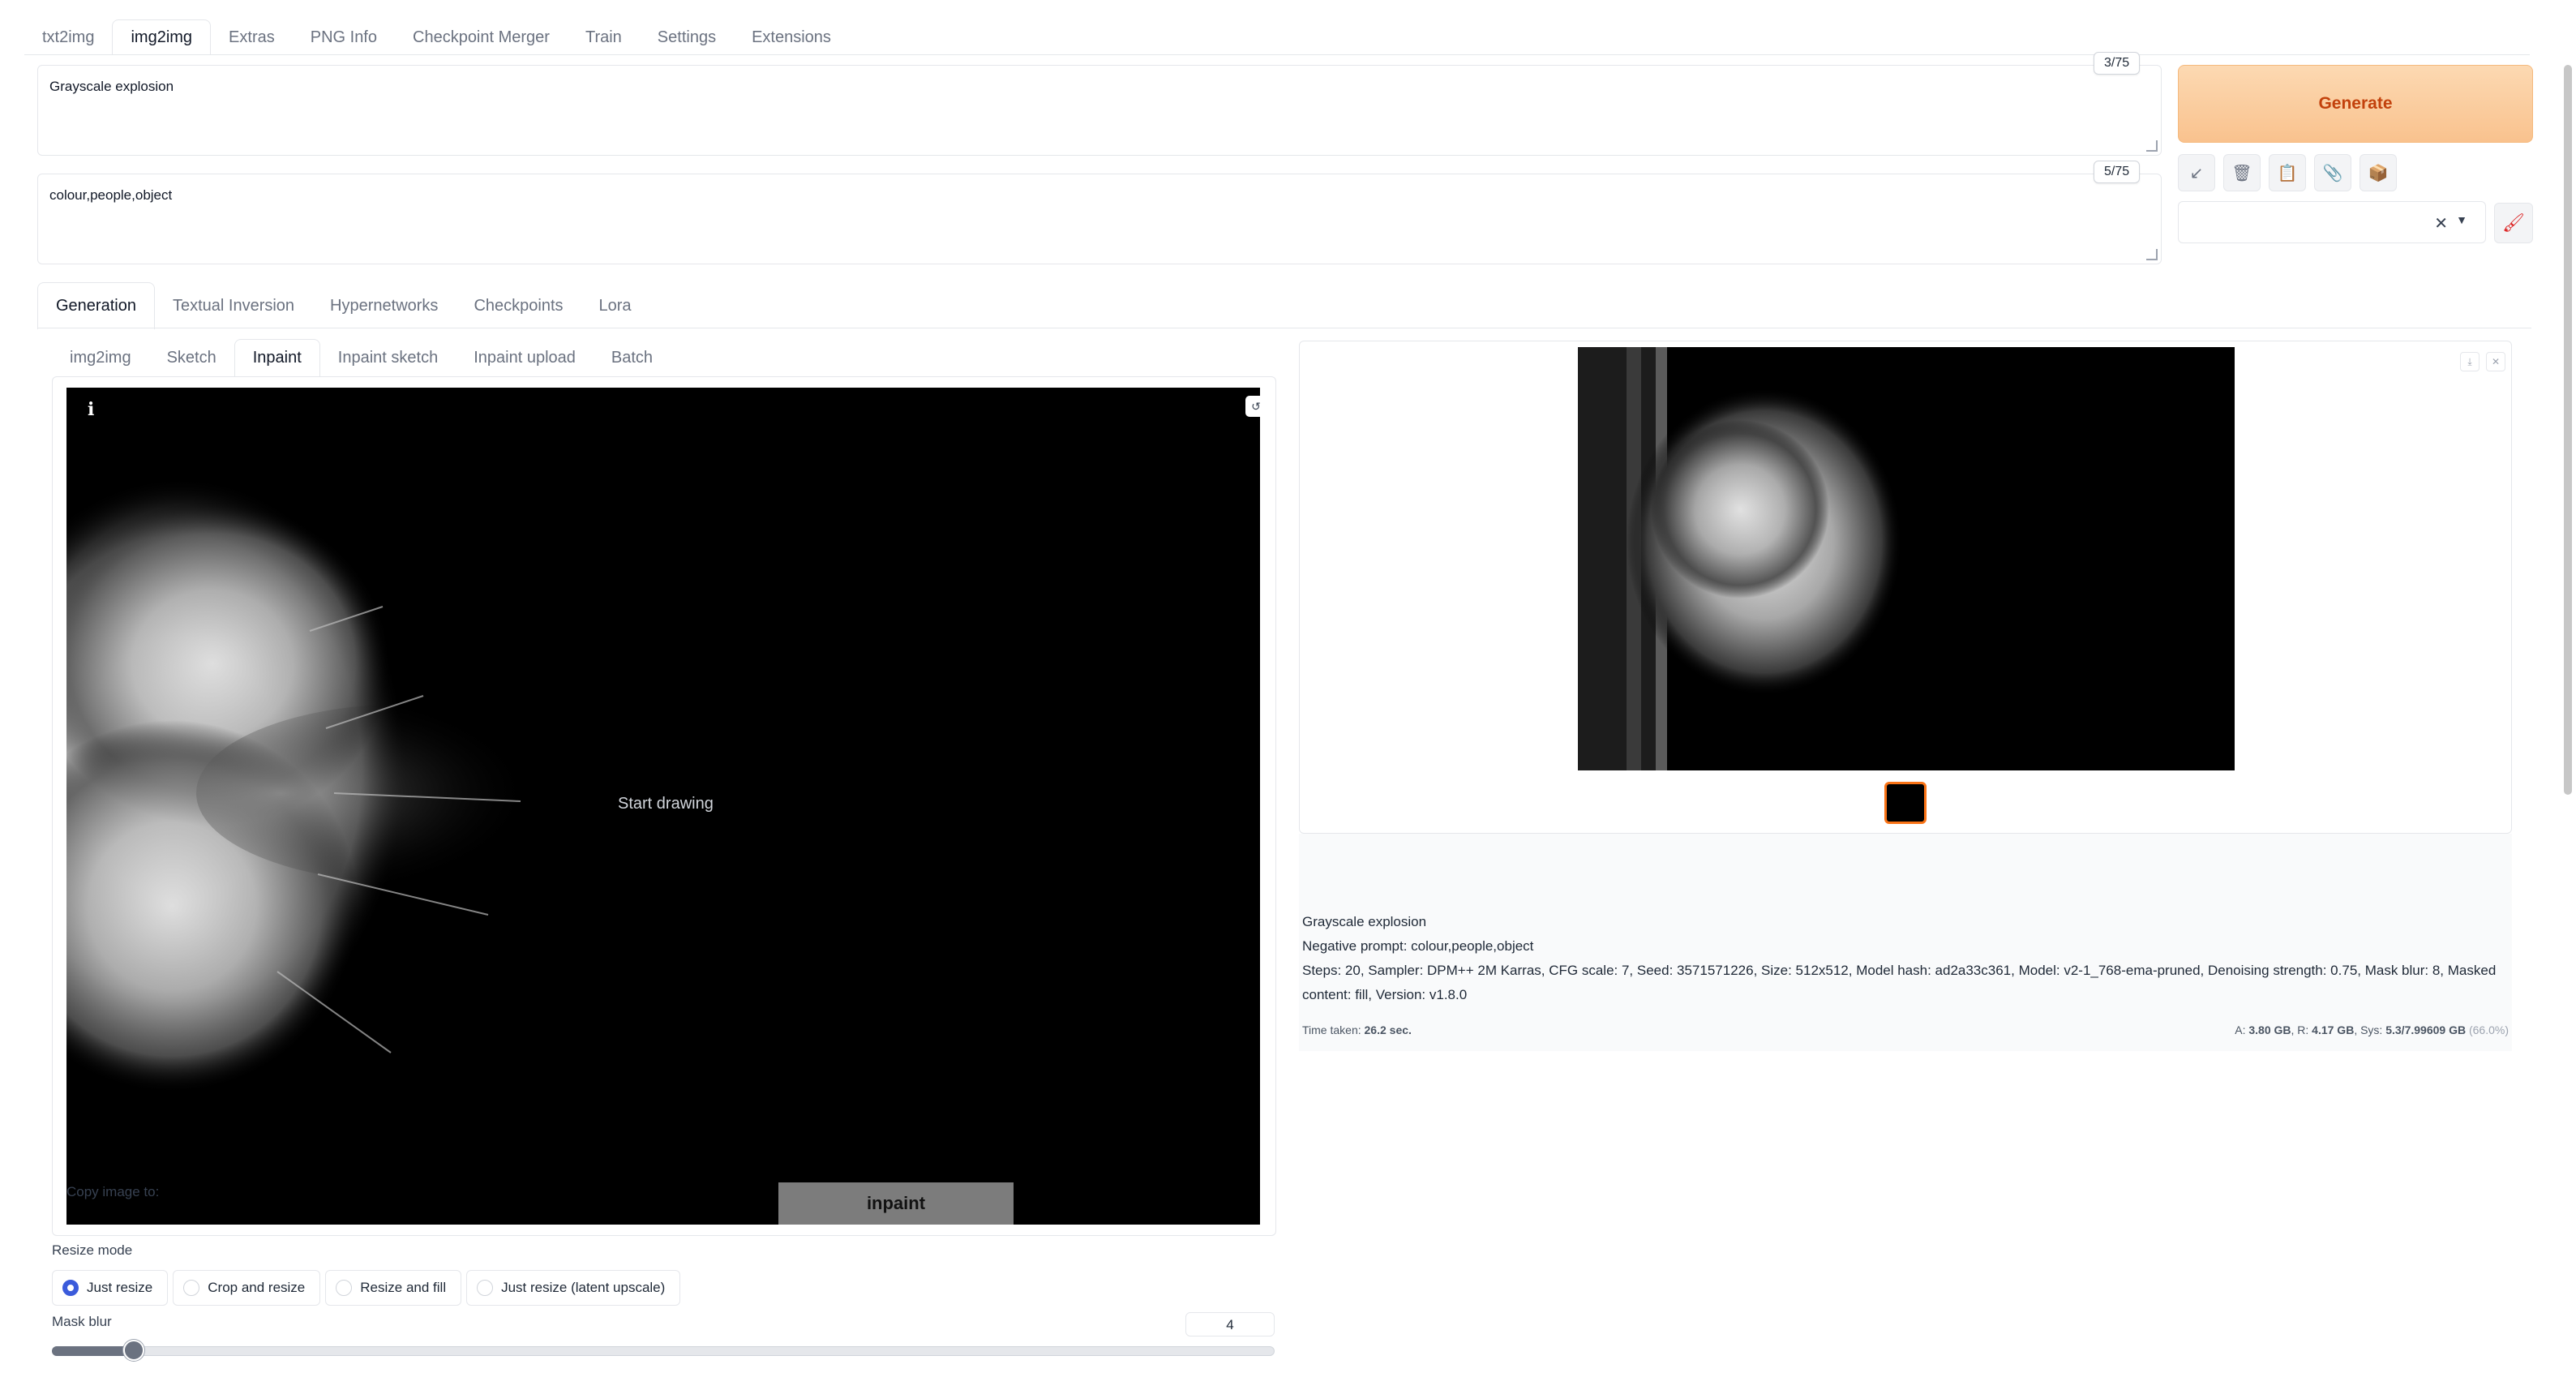 The width and height of the screenshot is (2576, 1373). What do you see at coordinates (2332, 222) in the screenshot?
I see `styles-dropdown: ✕ ▼` at bounding box center [2332, 222].